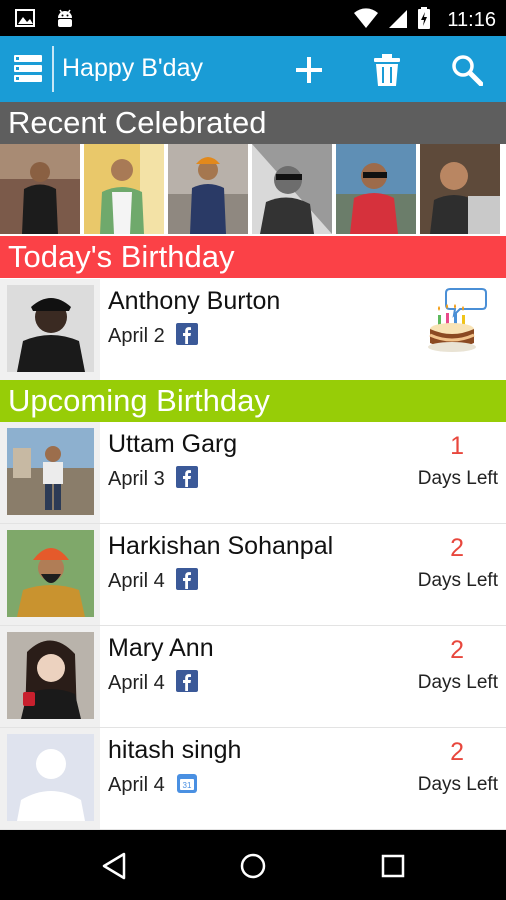 This screenshot has width=506, height=900. I want to click on contact-photo-placeholder, so click(50, 777).